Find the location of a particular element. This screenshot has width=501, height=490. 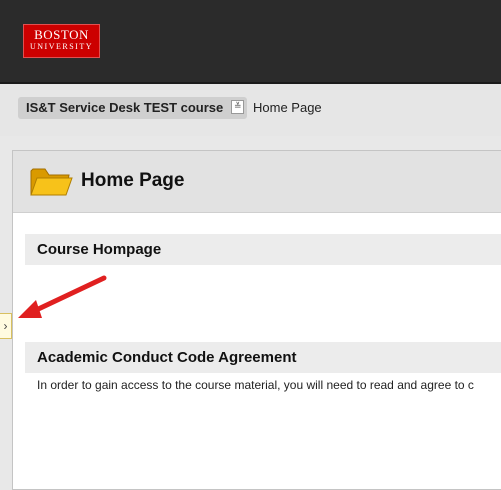

chevron-right-icon: › is located at coordinates (5, 326).